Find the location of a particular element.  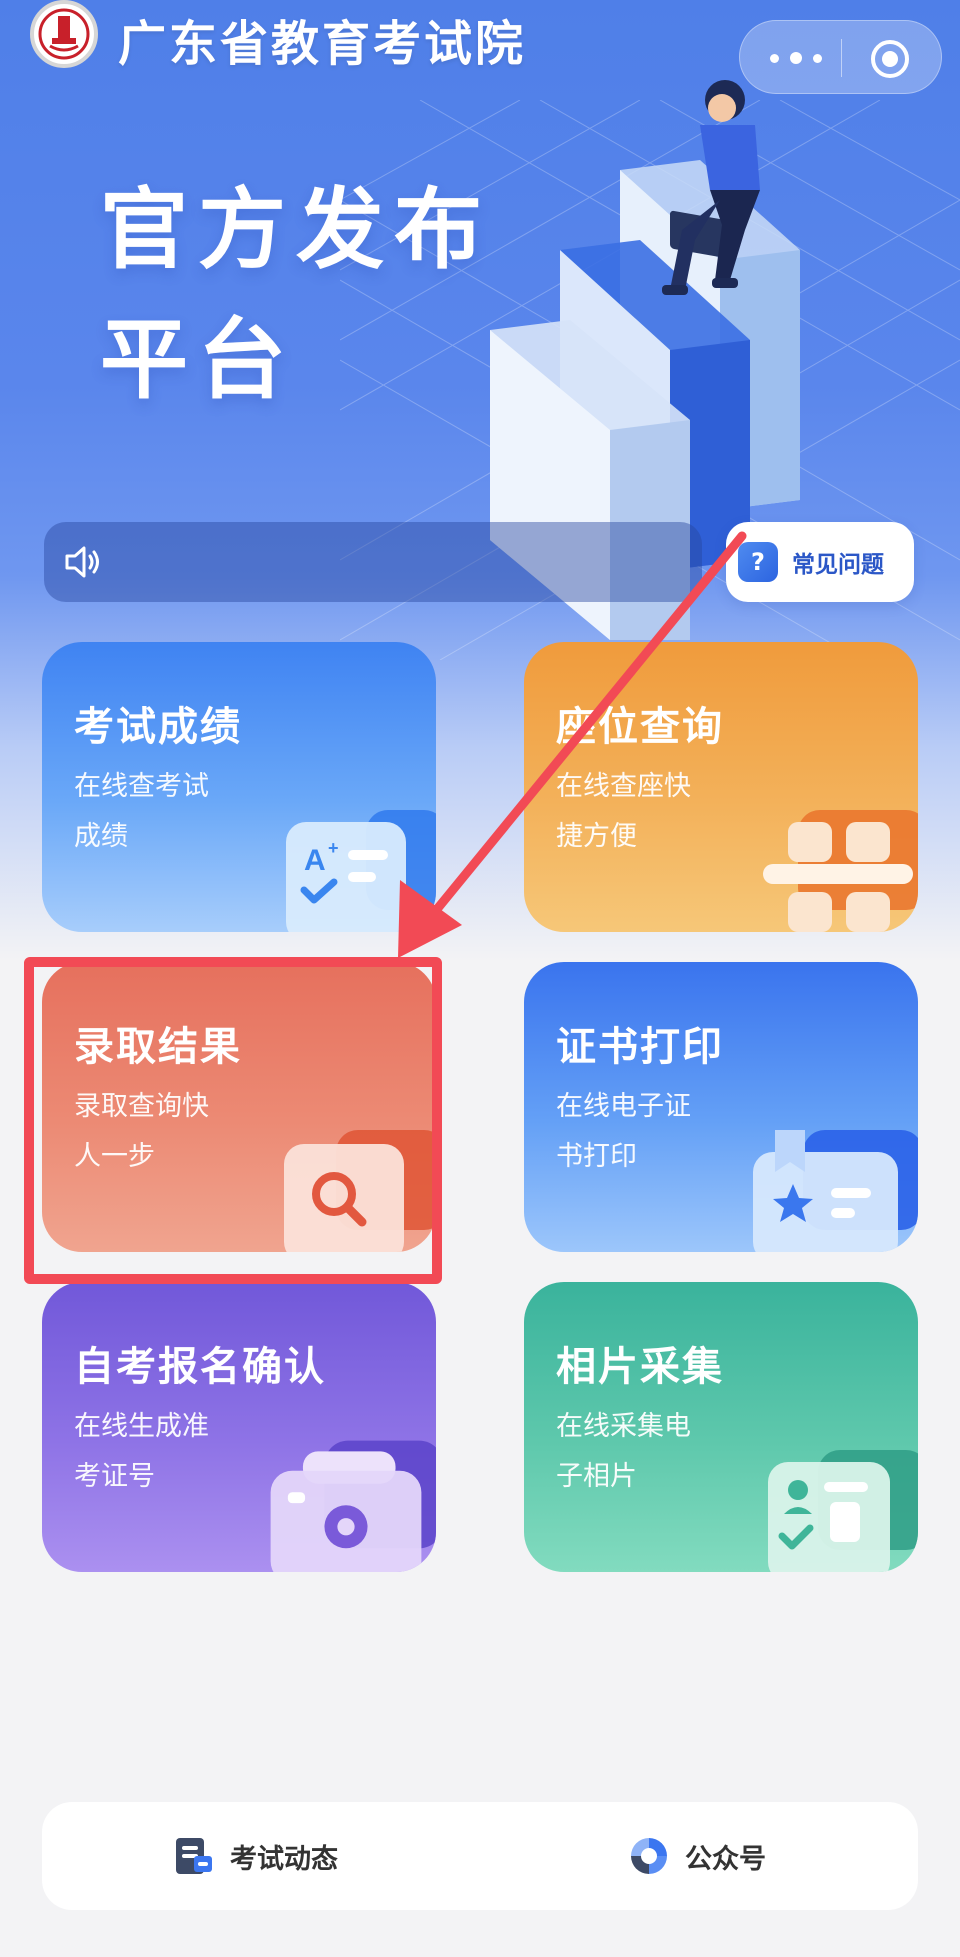

card-desc: 在线生成准 考证号 is located at coordinates (159, 1452).